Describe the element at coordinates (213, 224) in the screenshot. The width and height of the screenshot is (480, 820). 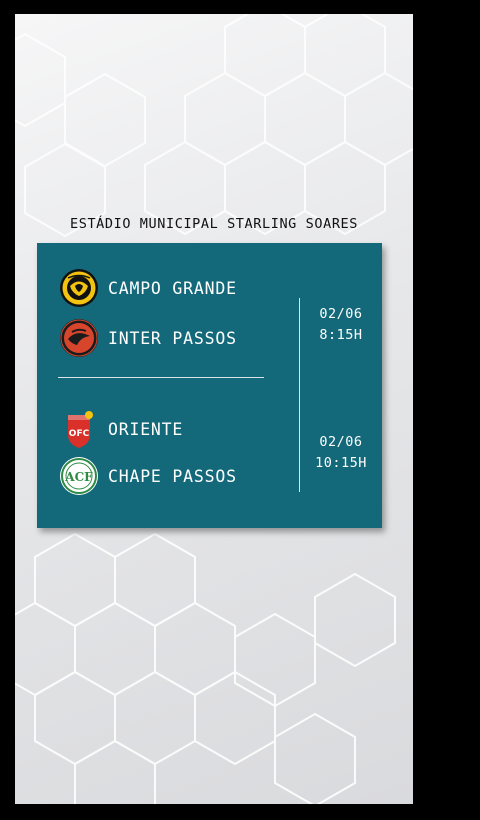
I see `venue-title: ESTÁDIO MUNICIPAL STARLING SOARES` at that location.